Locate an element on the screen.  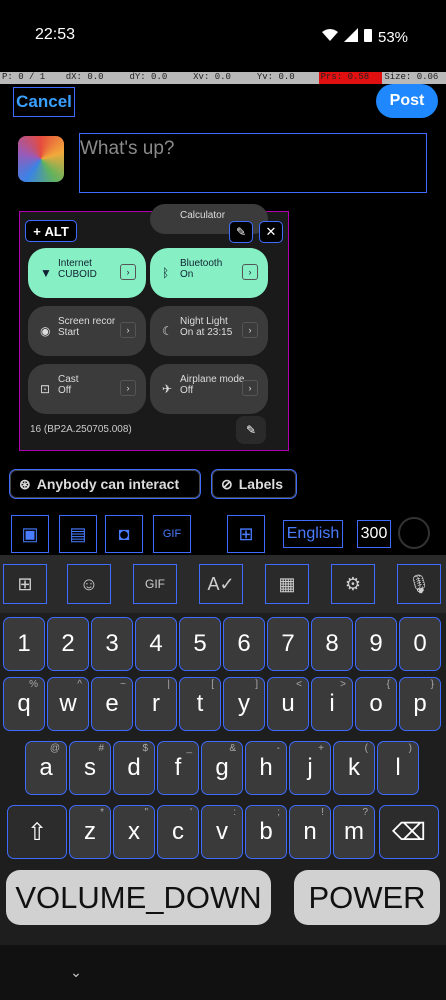
key-label: q is located at coordinates (24, 703).